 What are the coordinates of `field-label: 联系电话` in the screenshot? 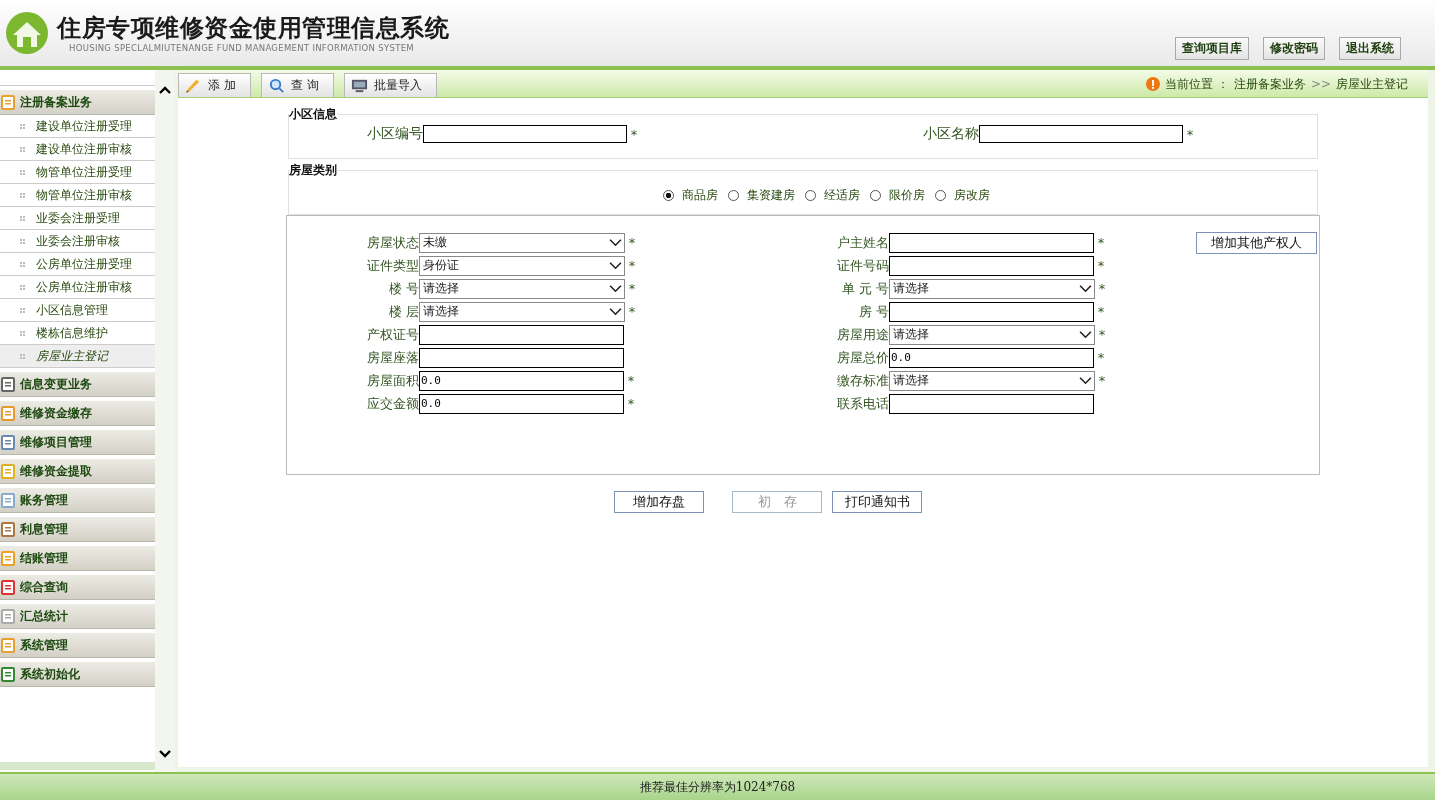 It's located at (862, 403).